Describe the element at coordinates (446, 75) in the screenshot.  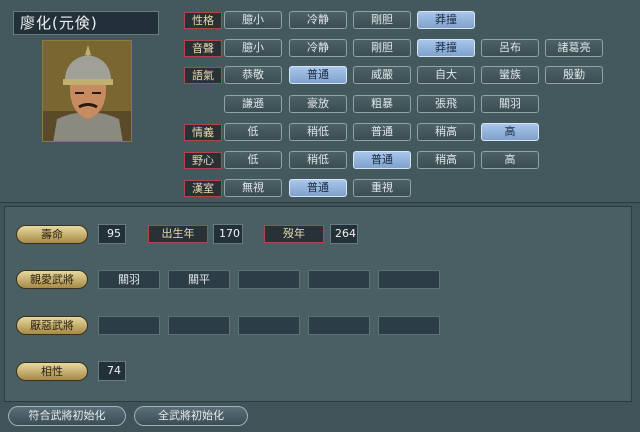
I see `tone-option-4: 自大` at that location.